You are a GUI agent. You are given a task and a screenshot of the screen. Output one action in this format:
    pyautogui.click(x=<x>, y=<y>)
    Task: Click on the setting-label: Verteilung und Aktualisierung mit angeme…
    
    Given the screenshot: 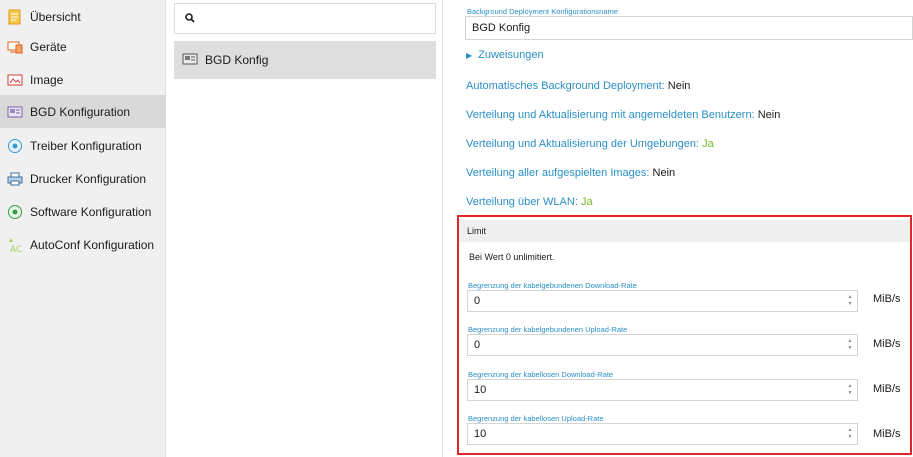 What is the action you would take?
    pyautogui.click(x=610, y=115)
    